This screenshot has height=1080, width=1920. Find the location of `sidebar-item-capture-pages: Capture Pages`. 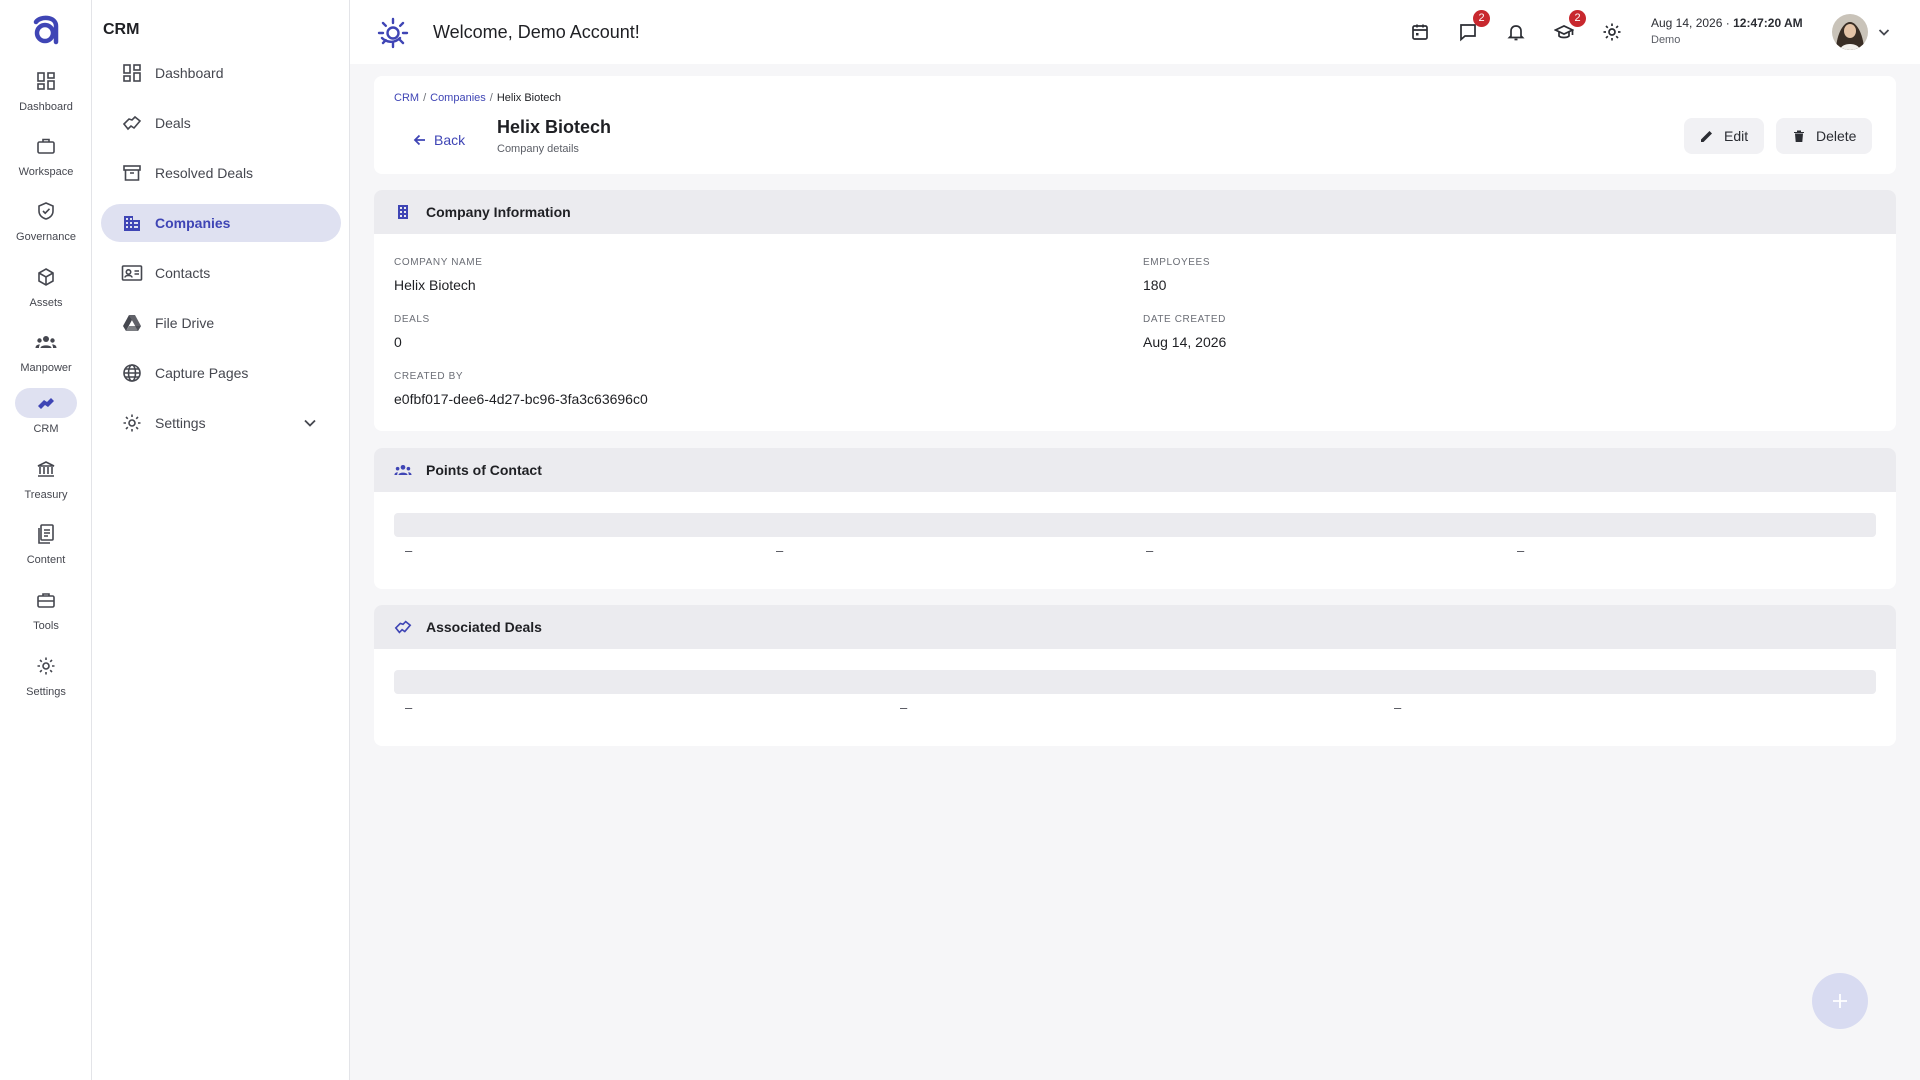

sidebar-item-capture-pages: Capture Pages is located at coordinates (221, 373).